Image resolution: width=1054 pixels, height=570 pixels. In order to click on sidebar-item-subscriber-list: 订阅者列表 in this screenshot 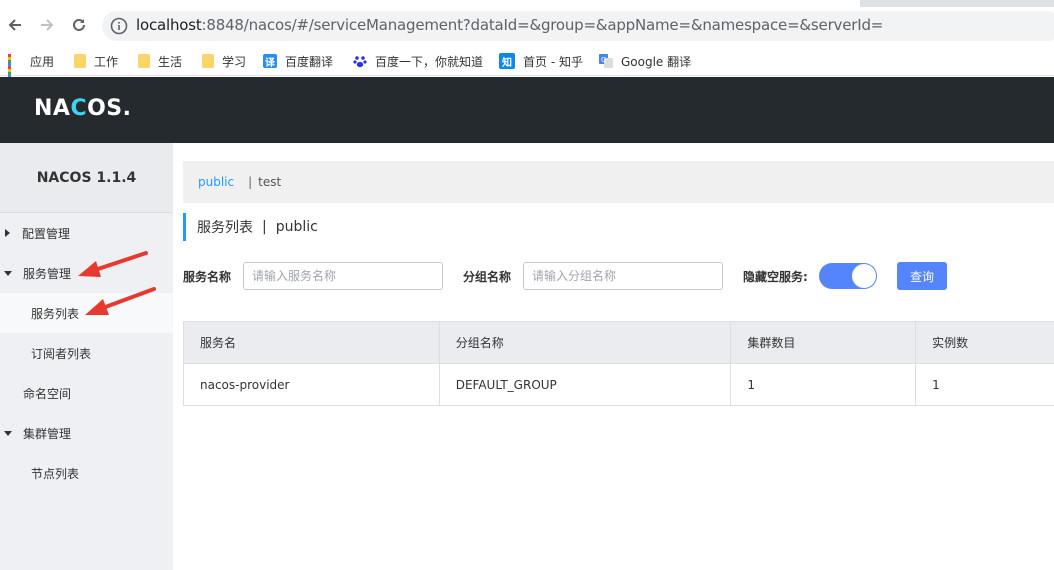, I will do `click(86, 353)`.